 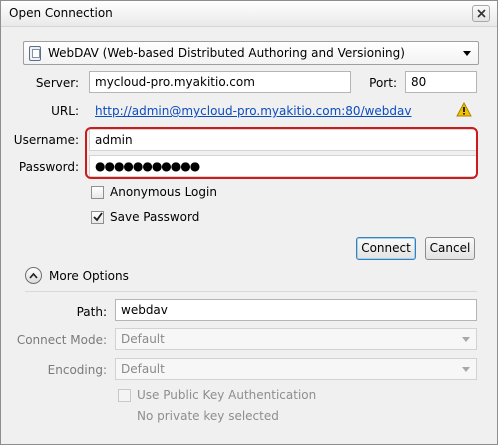 What do you see at coordinates (46, 140) in the screenshot?
I see `username-label: Username:` at bounding box center [46, 140].